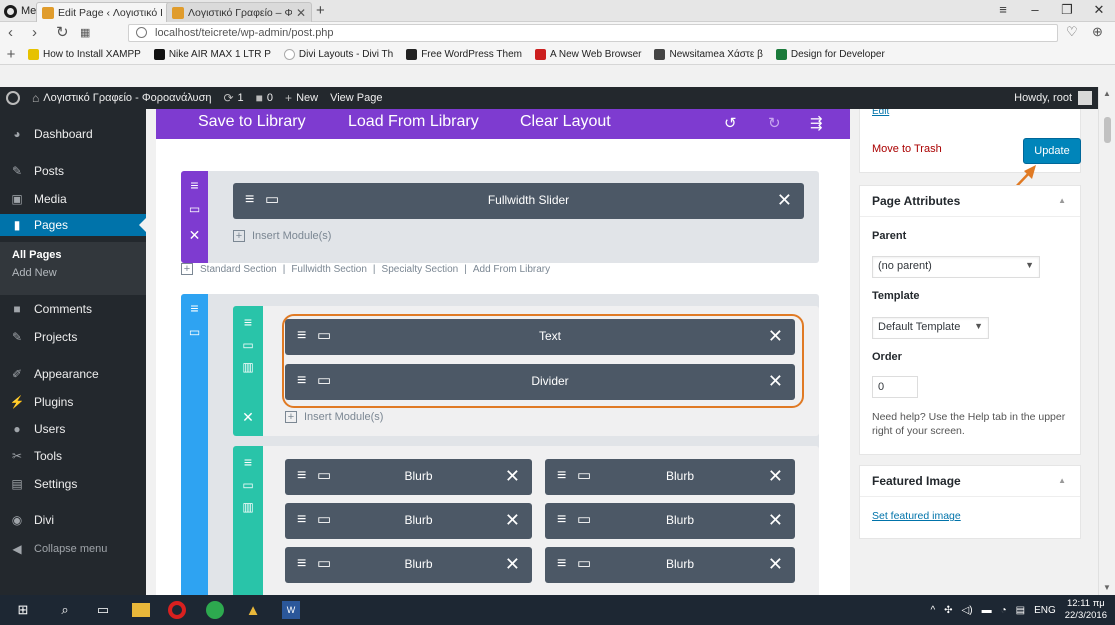 Image resolution: width=1115 pixels, height=625 pixels. I want to click on sidebar-item-dashboard: ◕ Dashboard, so click(73, 134).